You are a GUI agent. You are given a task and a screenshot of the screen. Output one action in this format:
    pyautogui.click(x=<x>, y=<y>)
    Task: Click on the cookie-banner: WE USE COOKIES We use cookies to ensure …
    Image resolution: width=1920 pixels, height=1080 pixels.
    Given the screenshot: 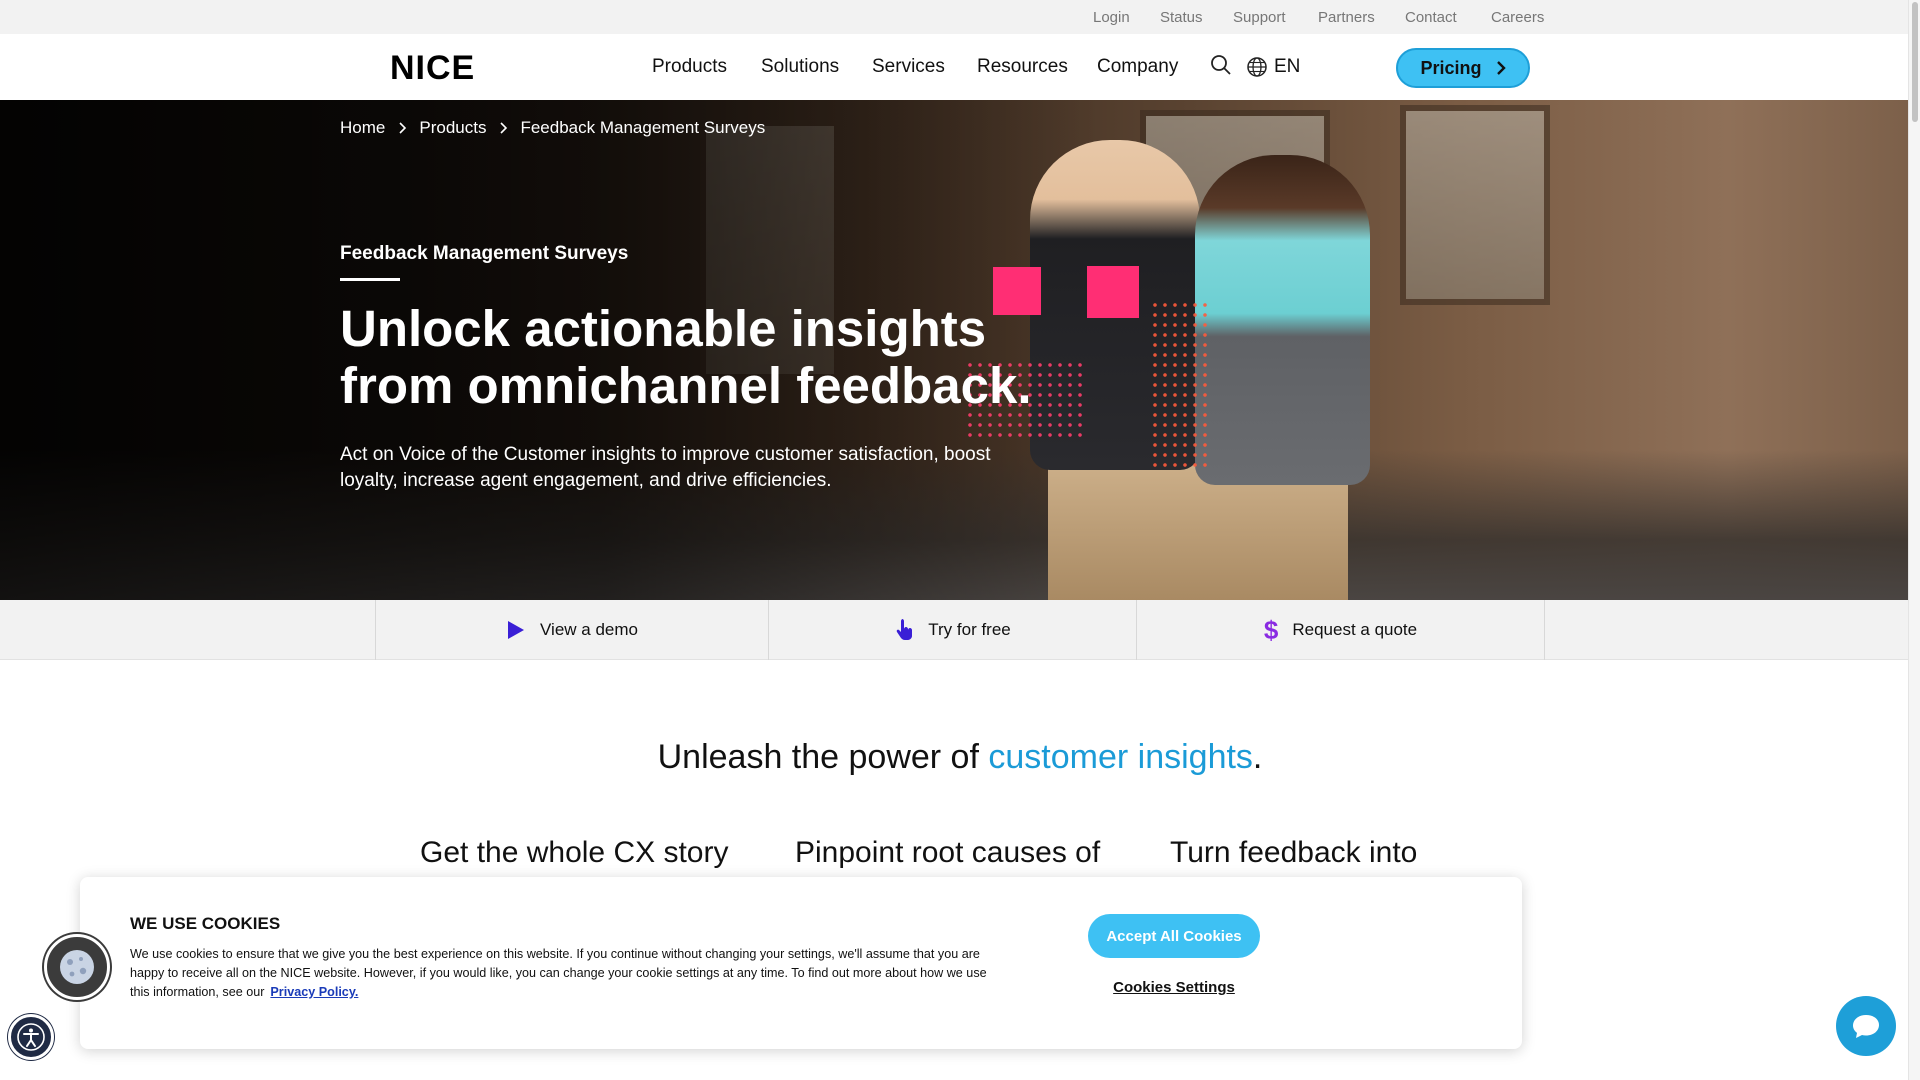 What is the action you would take?
    pyautogui.click(x=801, y=963)
    